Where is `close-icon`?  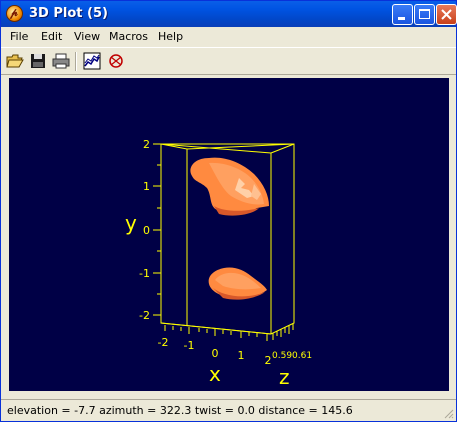
close-icon is located at coordinates (446, 14).